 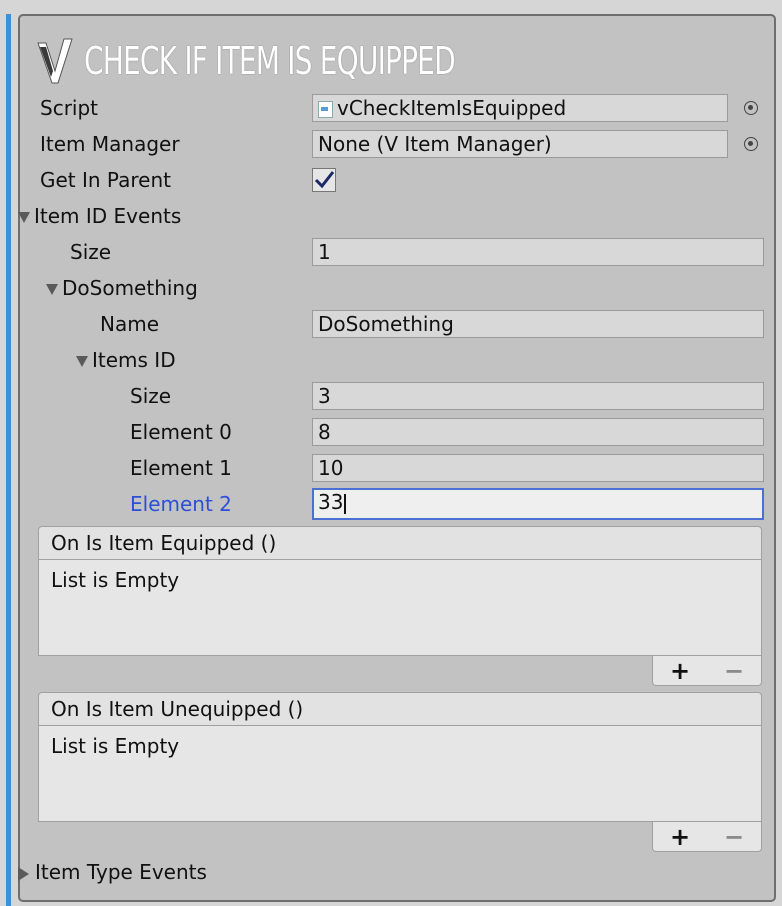 I want to click on component-header: CHECK IF ITEM IS EQUIPPED, so click(x=286, y=61).